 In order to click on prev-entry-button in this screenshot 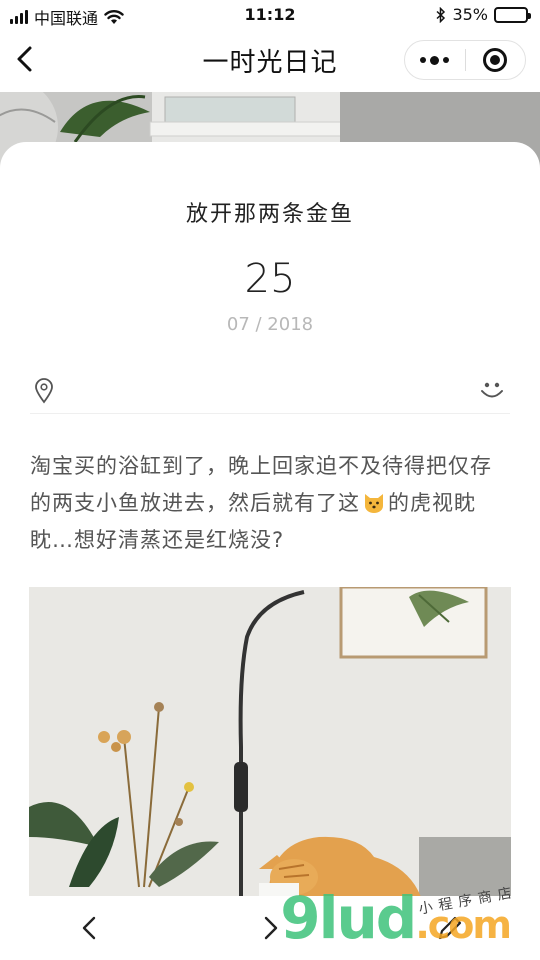, I will do `click(90, 928)`.